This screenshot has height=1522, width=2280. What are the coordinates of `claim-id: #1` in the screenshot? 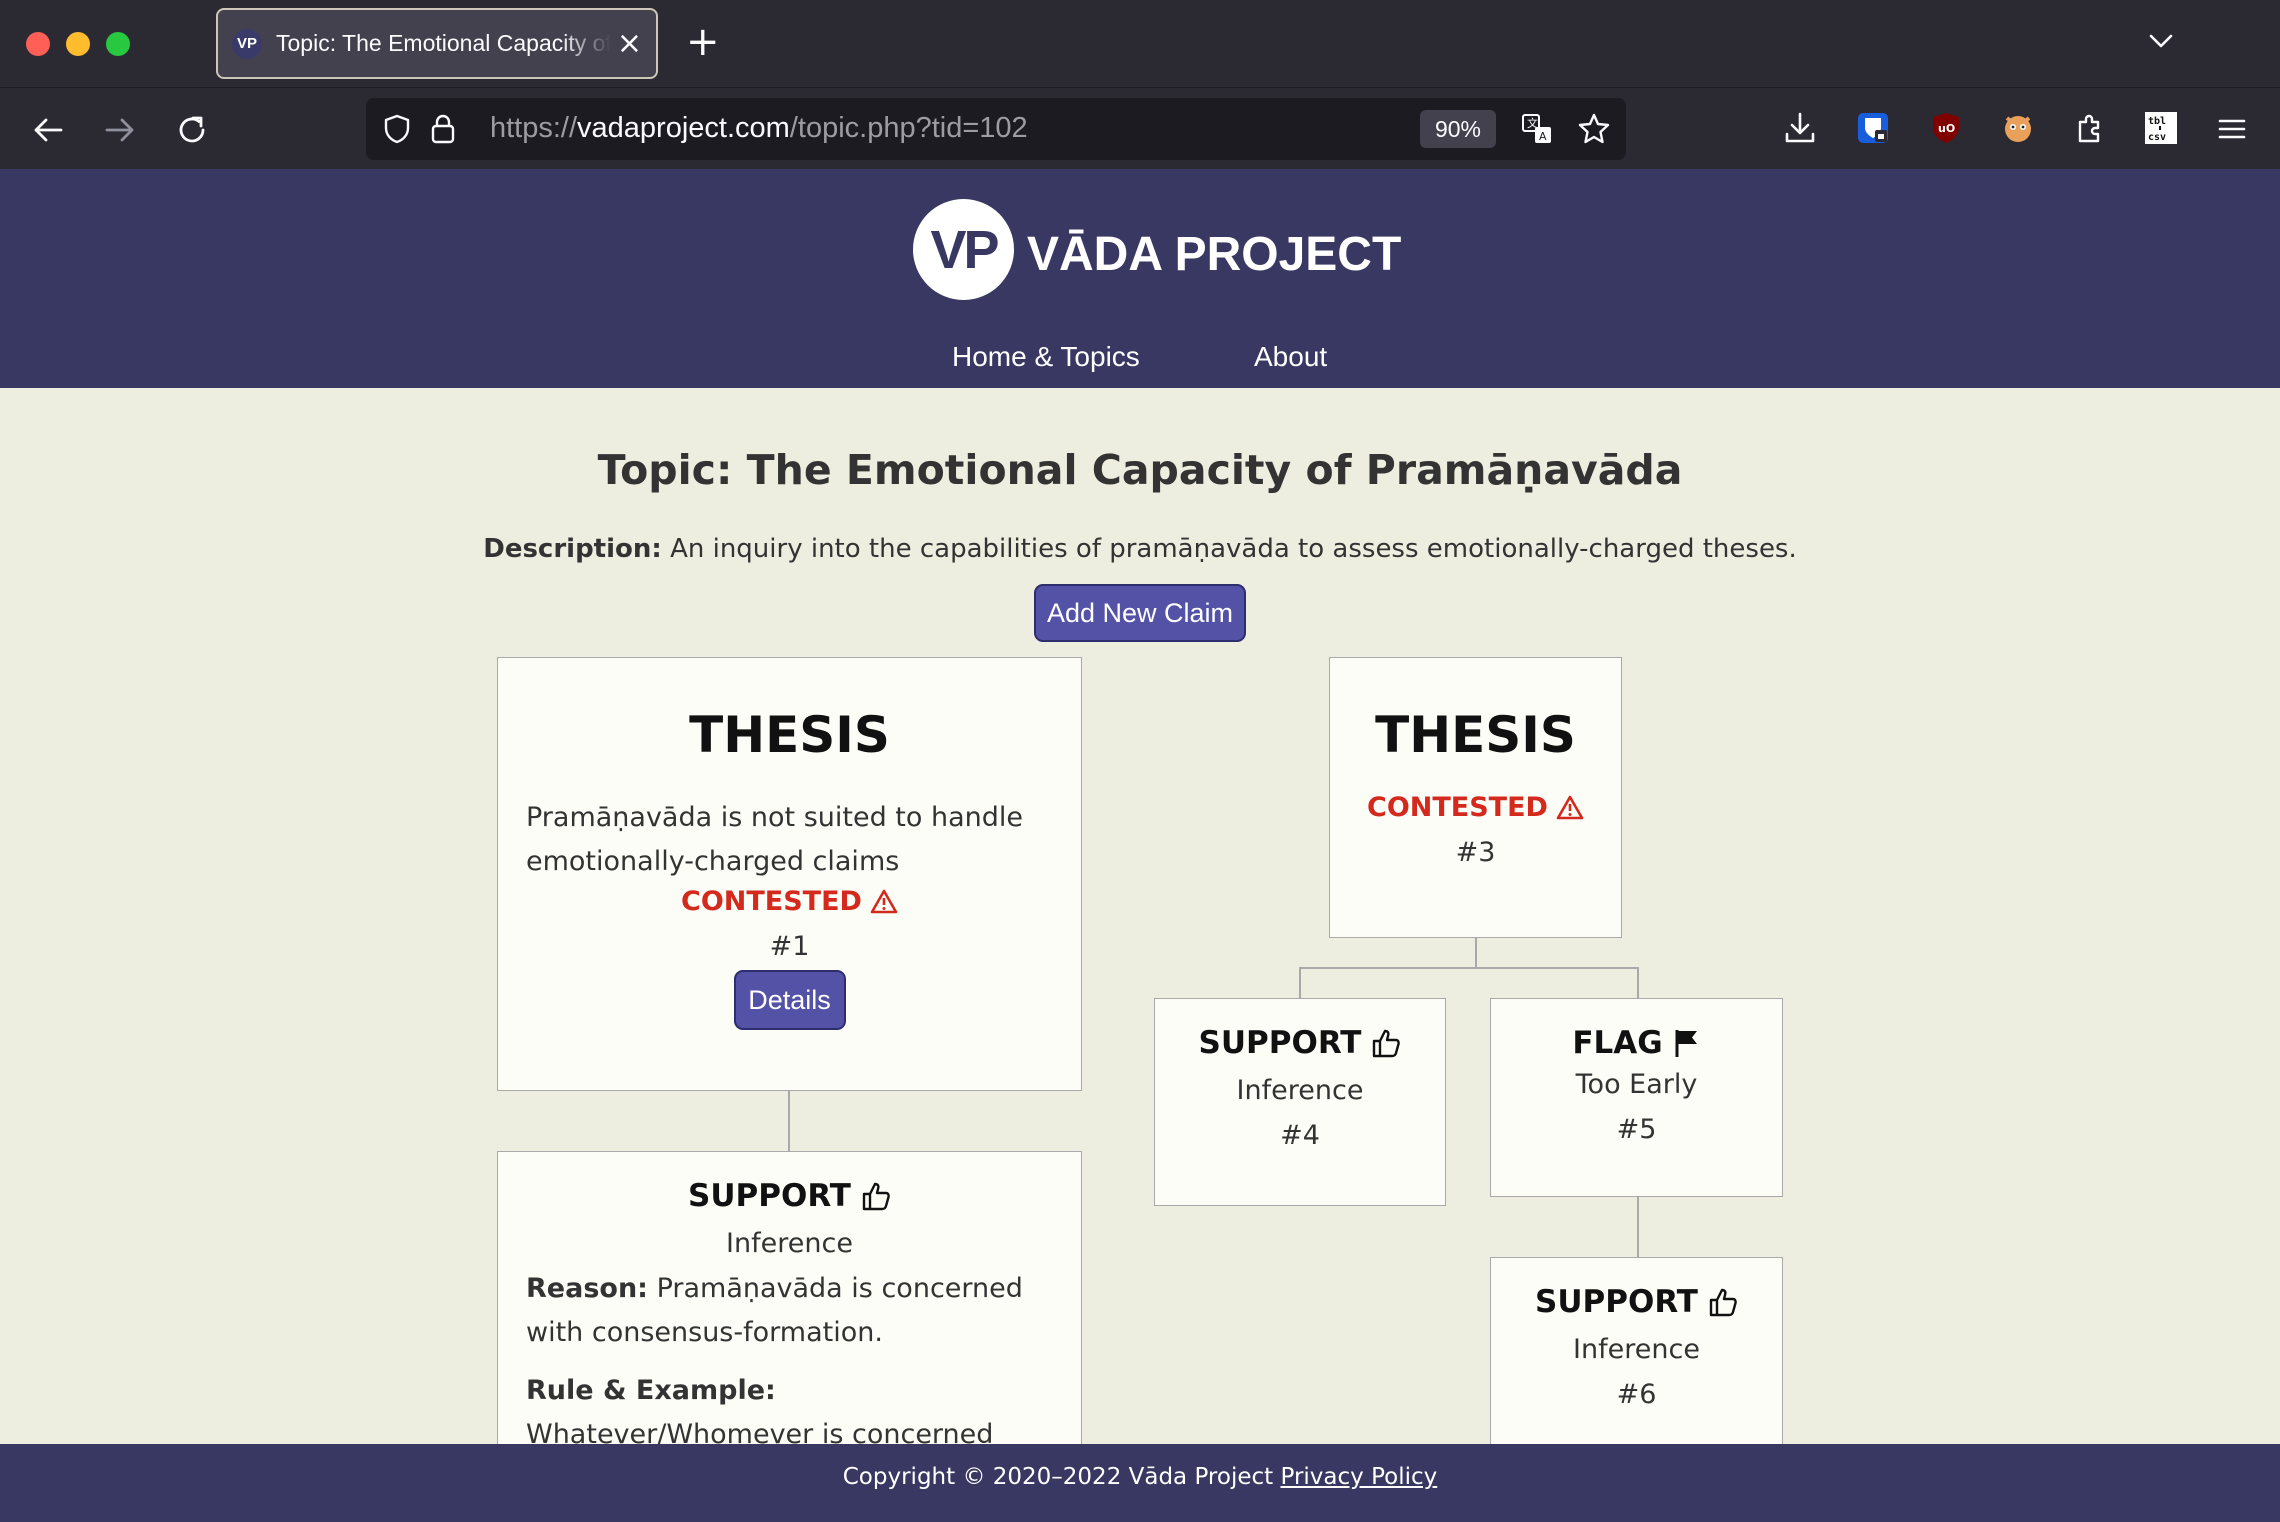 It's located at (789, 946).